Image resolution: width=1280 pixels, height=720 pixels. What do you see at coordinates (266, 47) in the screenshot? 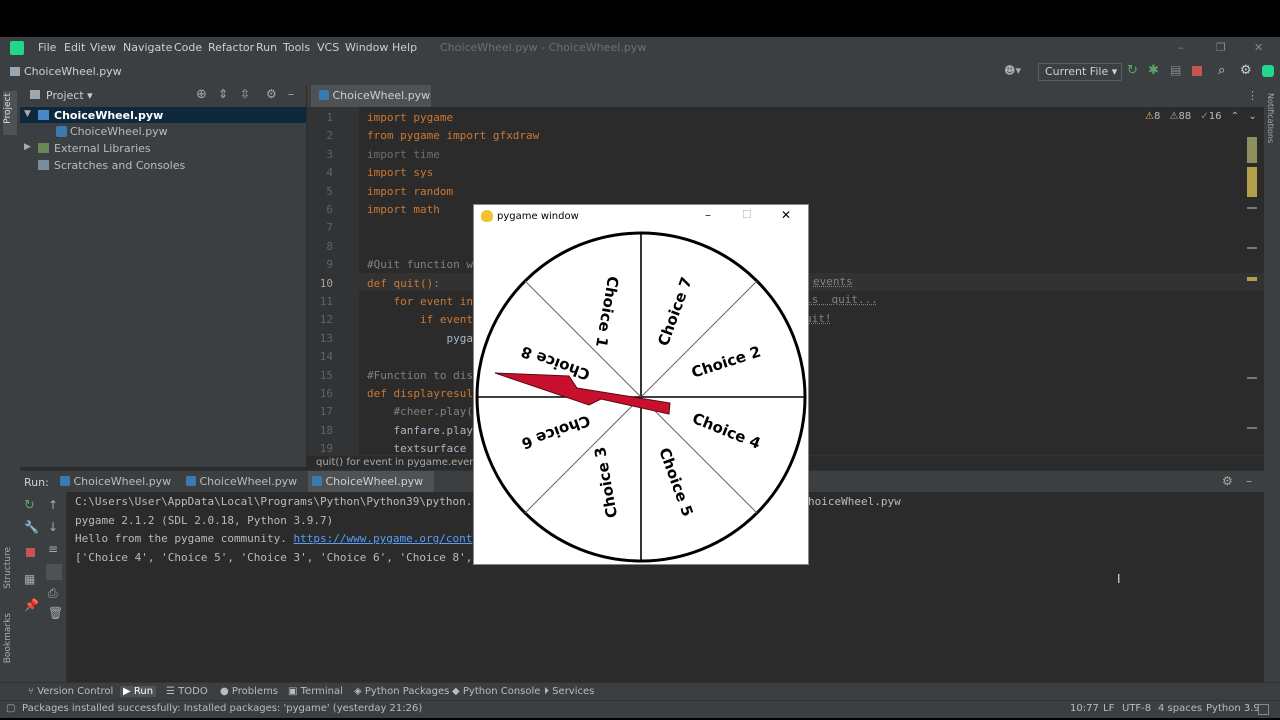
I see `menu-run: Run` at bounding box center [266, 47].